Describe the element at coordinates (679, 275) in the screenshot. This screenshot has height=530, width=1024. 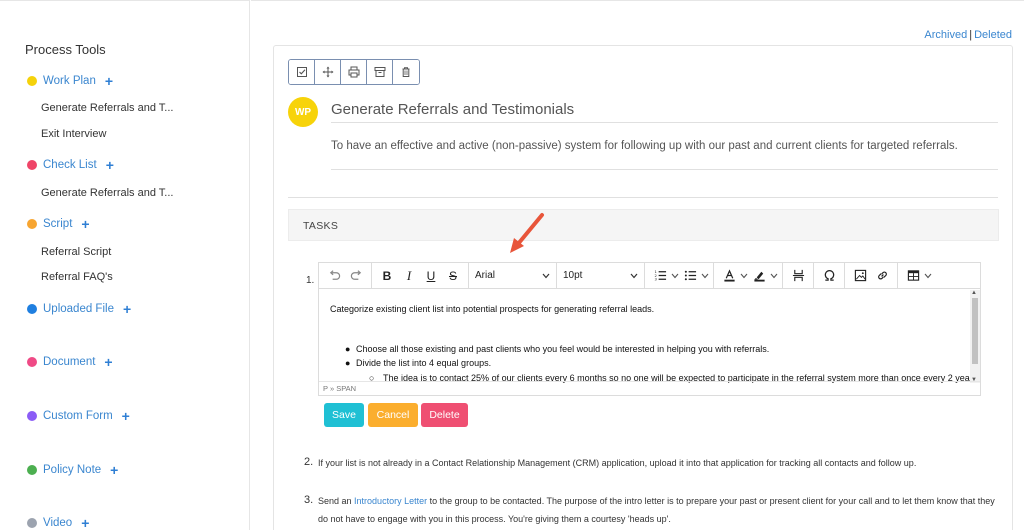
I see `list-group: 123` at that location.